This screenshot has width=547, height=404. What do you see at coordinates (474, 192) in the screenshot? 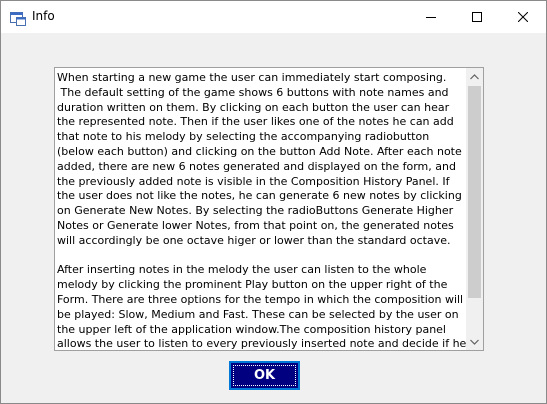
I see `scroll-thumb` at bounding box center [474, 192].